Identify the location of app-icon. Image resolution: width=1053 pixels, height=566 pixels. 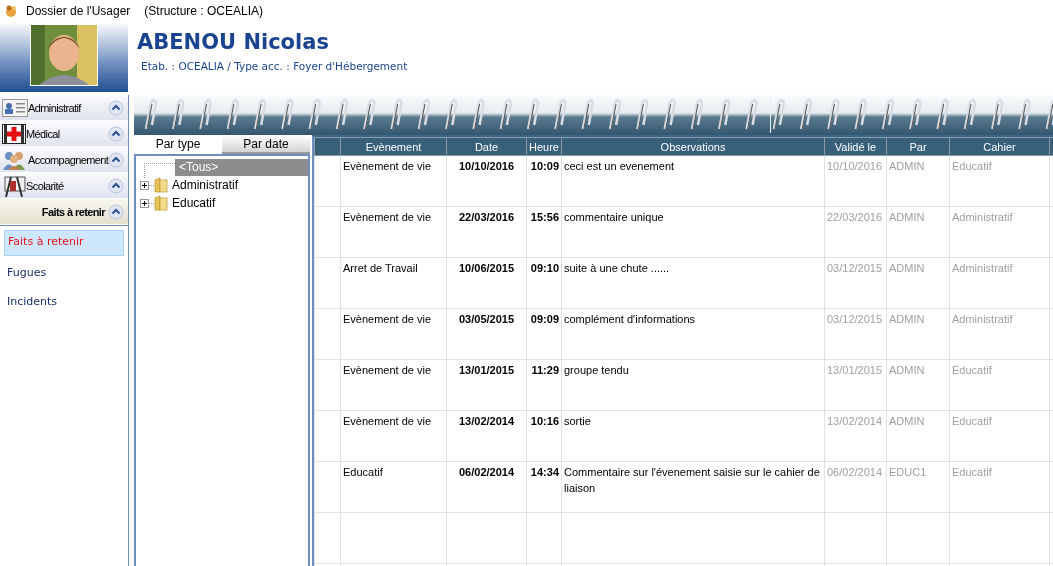
(11, 11).